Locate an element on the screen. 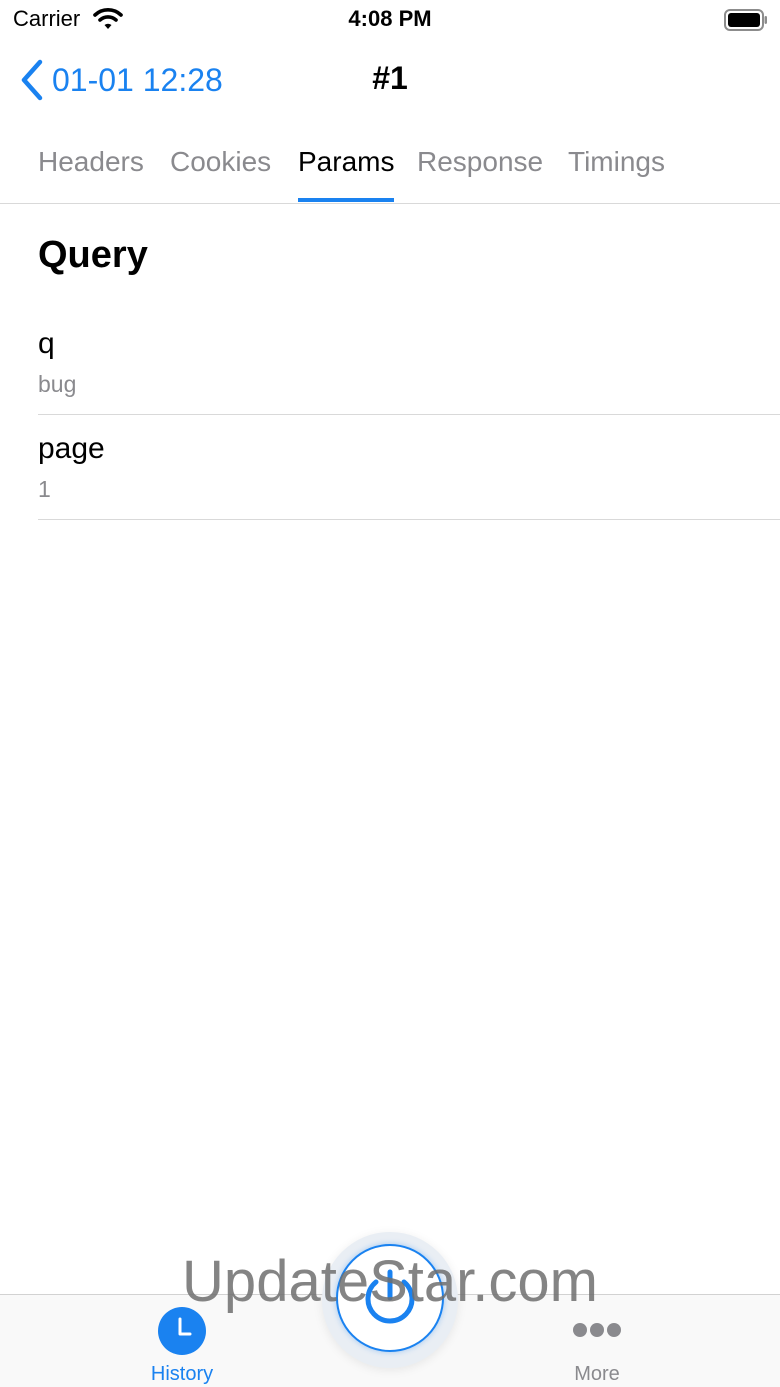 The height and width of the screenshot is (1387, 780). section-title-query: Query is located at coordinates (93, 255).